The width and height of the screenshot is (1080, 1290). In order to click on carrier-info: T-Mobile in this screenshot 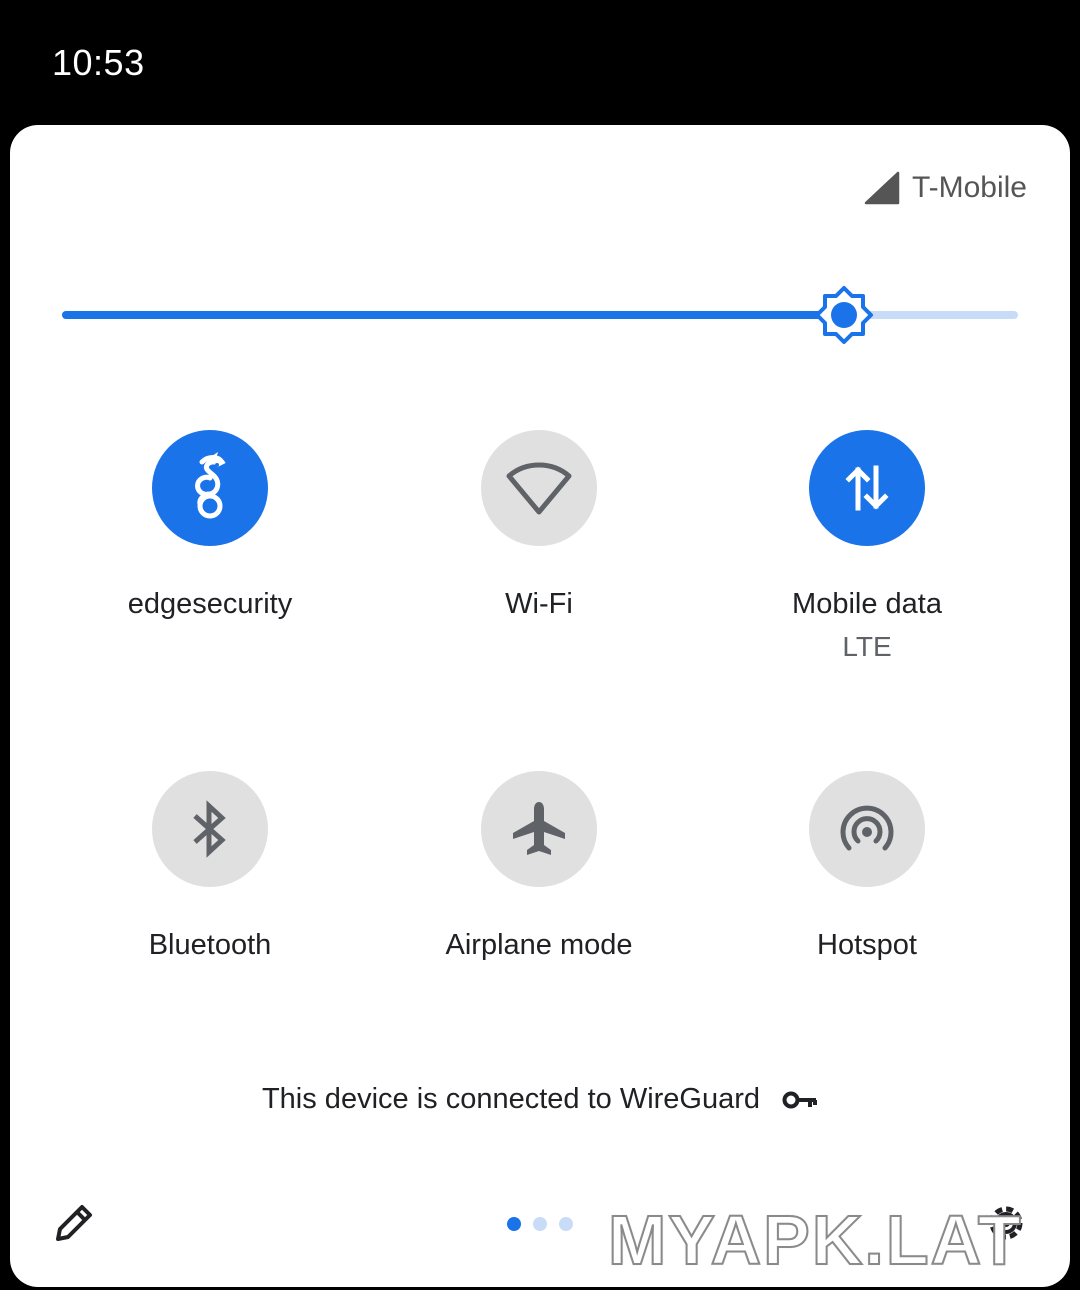, I will do `click(945, 188)`.